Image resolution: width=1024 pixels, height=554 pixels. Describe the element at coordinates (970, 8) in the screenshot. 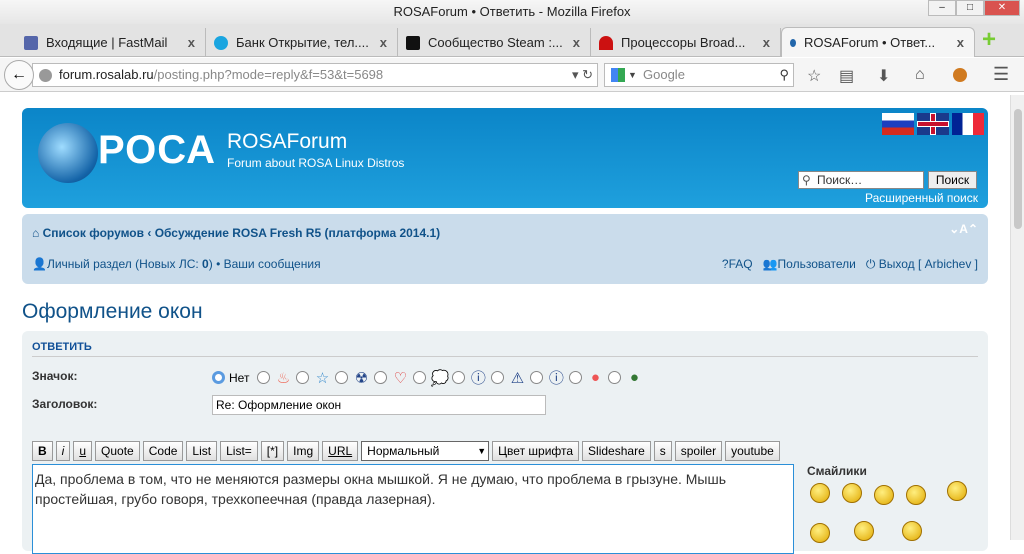

I see `maximize-button: □` at that location.